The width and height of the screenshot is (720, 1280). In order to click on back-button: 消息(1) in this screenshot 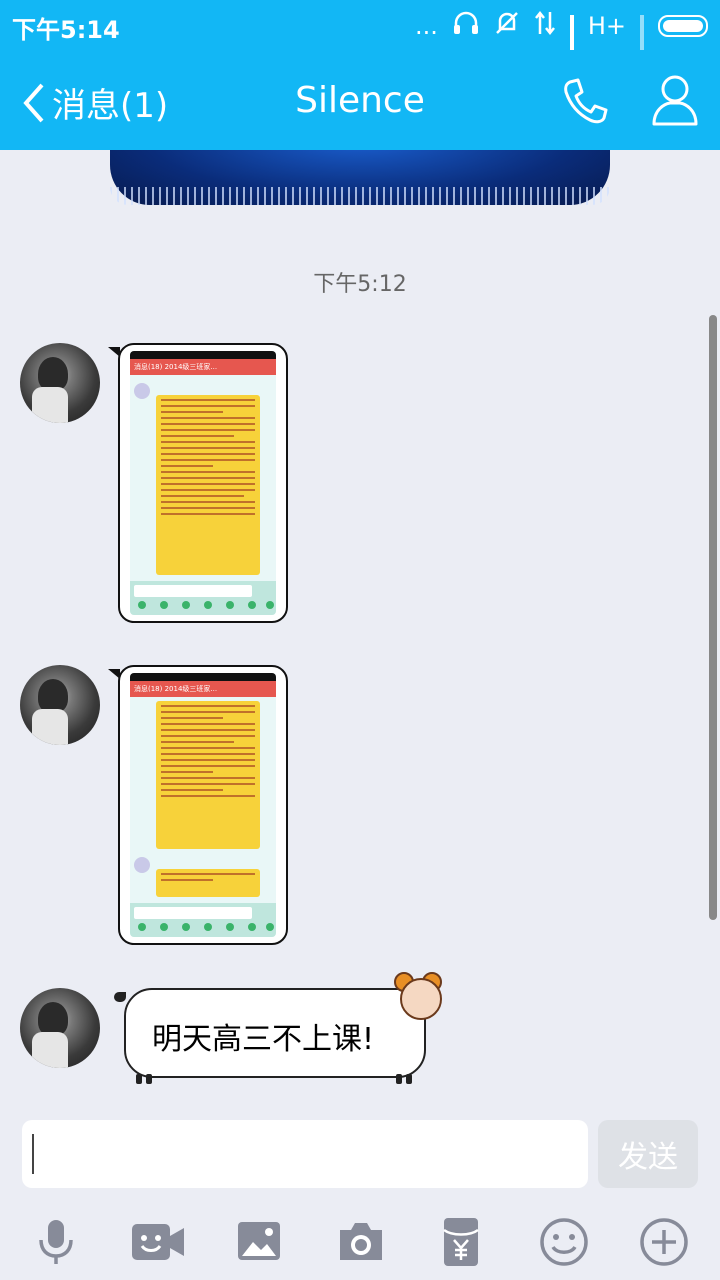, I will do `click(94, 102)`.